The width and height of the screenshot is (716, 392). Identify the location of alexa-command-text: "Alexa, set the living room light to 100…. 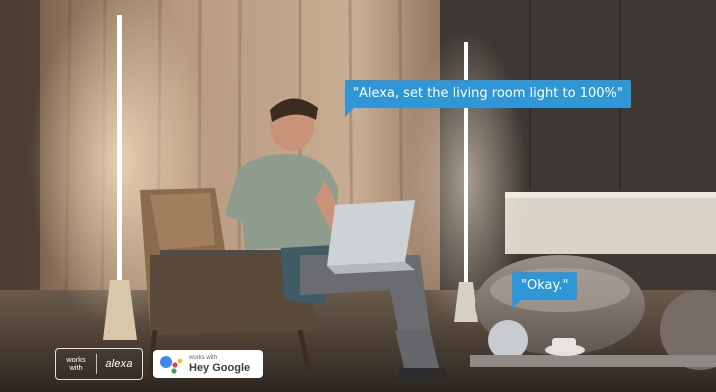
(488, 93).